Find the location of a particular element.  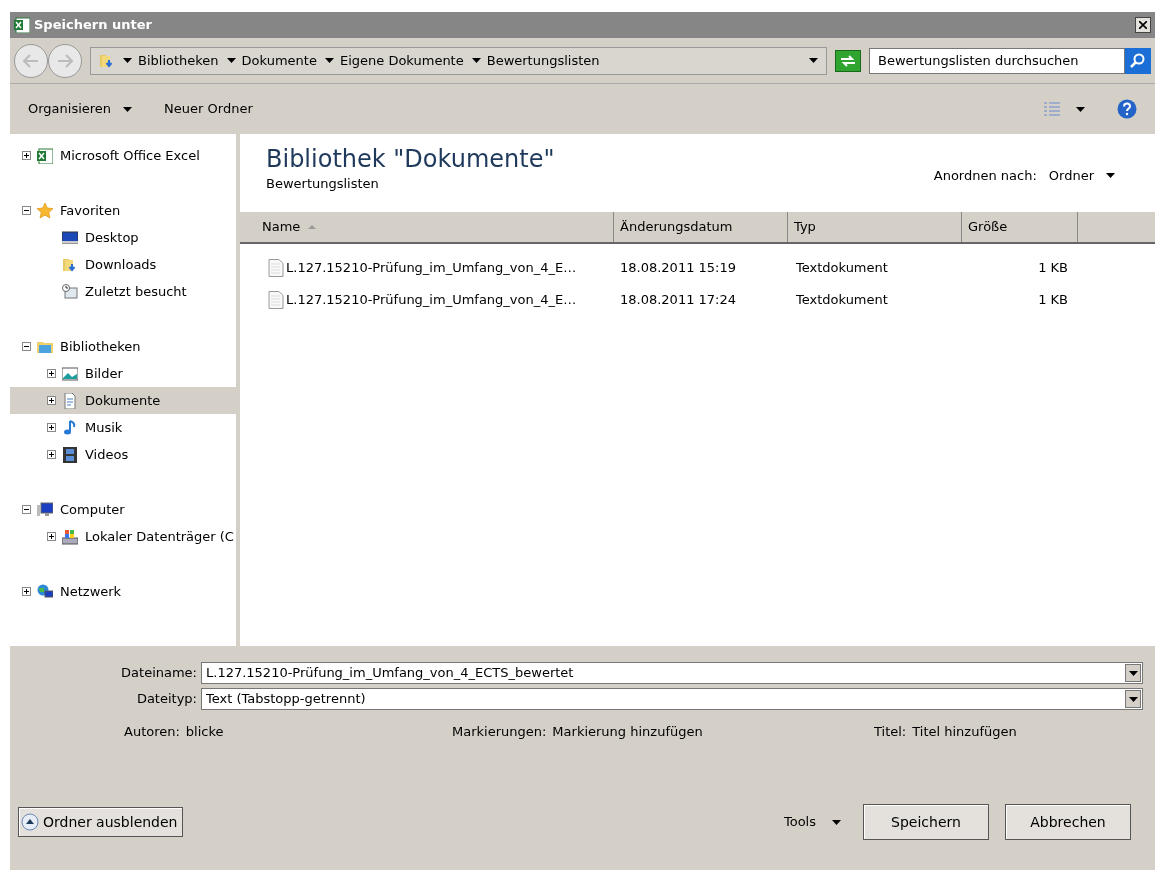

search-button is located at coordinates (1138, 60).